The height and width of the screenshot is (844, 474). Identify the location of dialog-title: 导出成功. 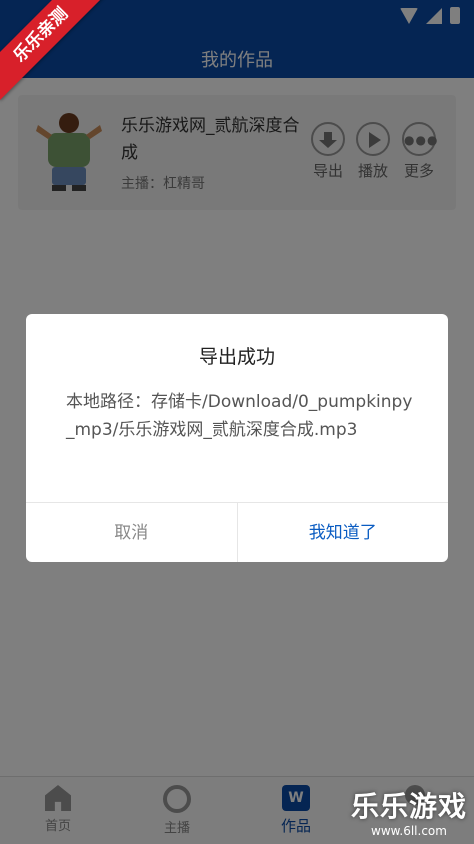
(236, 357).